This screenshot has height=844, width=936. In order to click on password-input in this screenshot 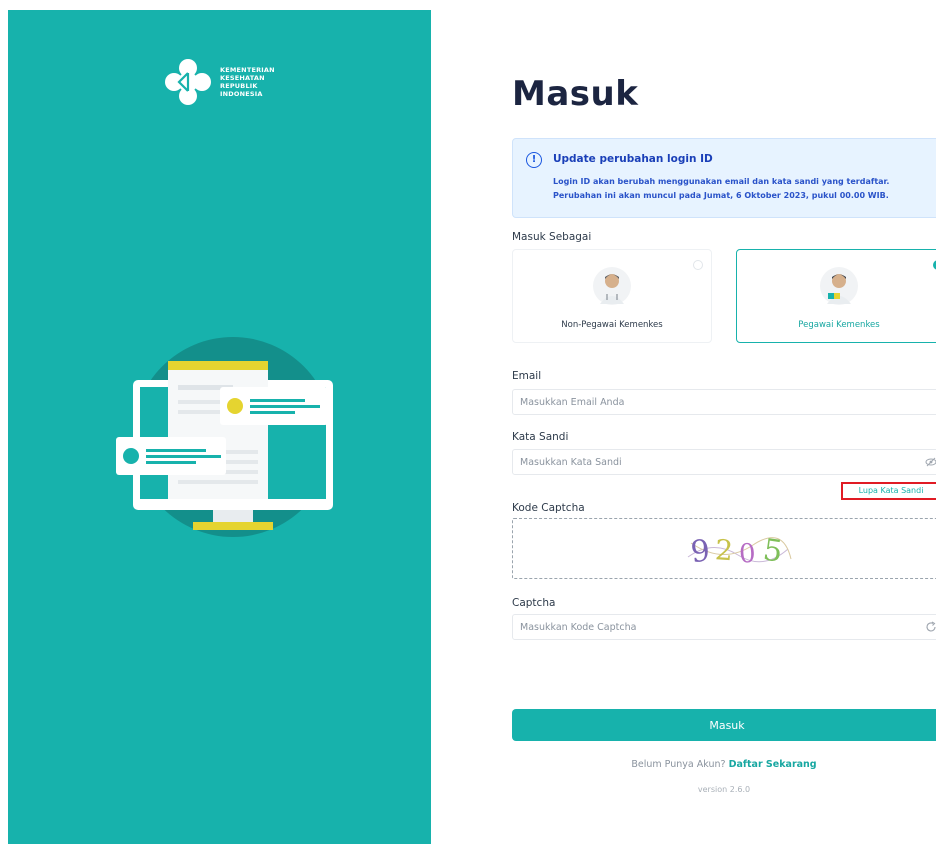, I will do `click(724, 462)`.